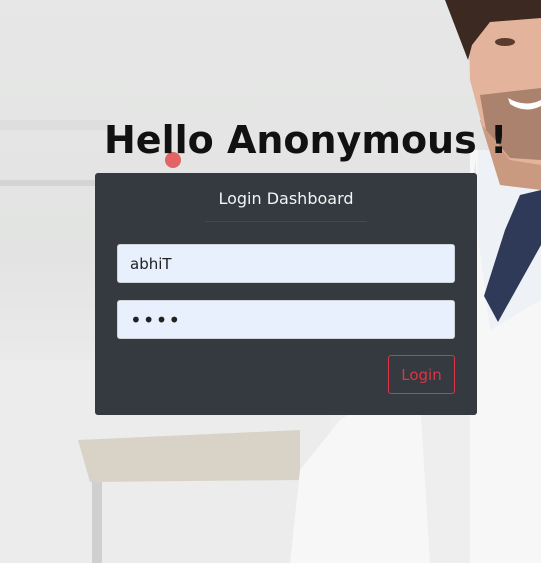  I want to click on username-input, so click(286, 263).